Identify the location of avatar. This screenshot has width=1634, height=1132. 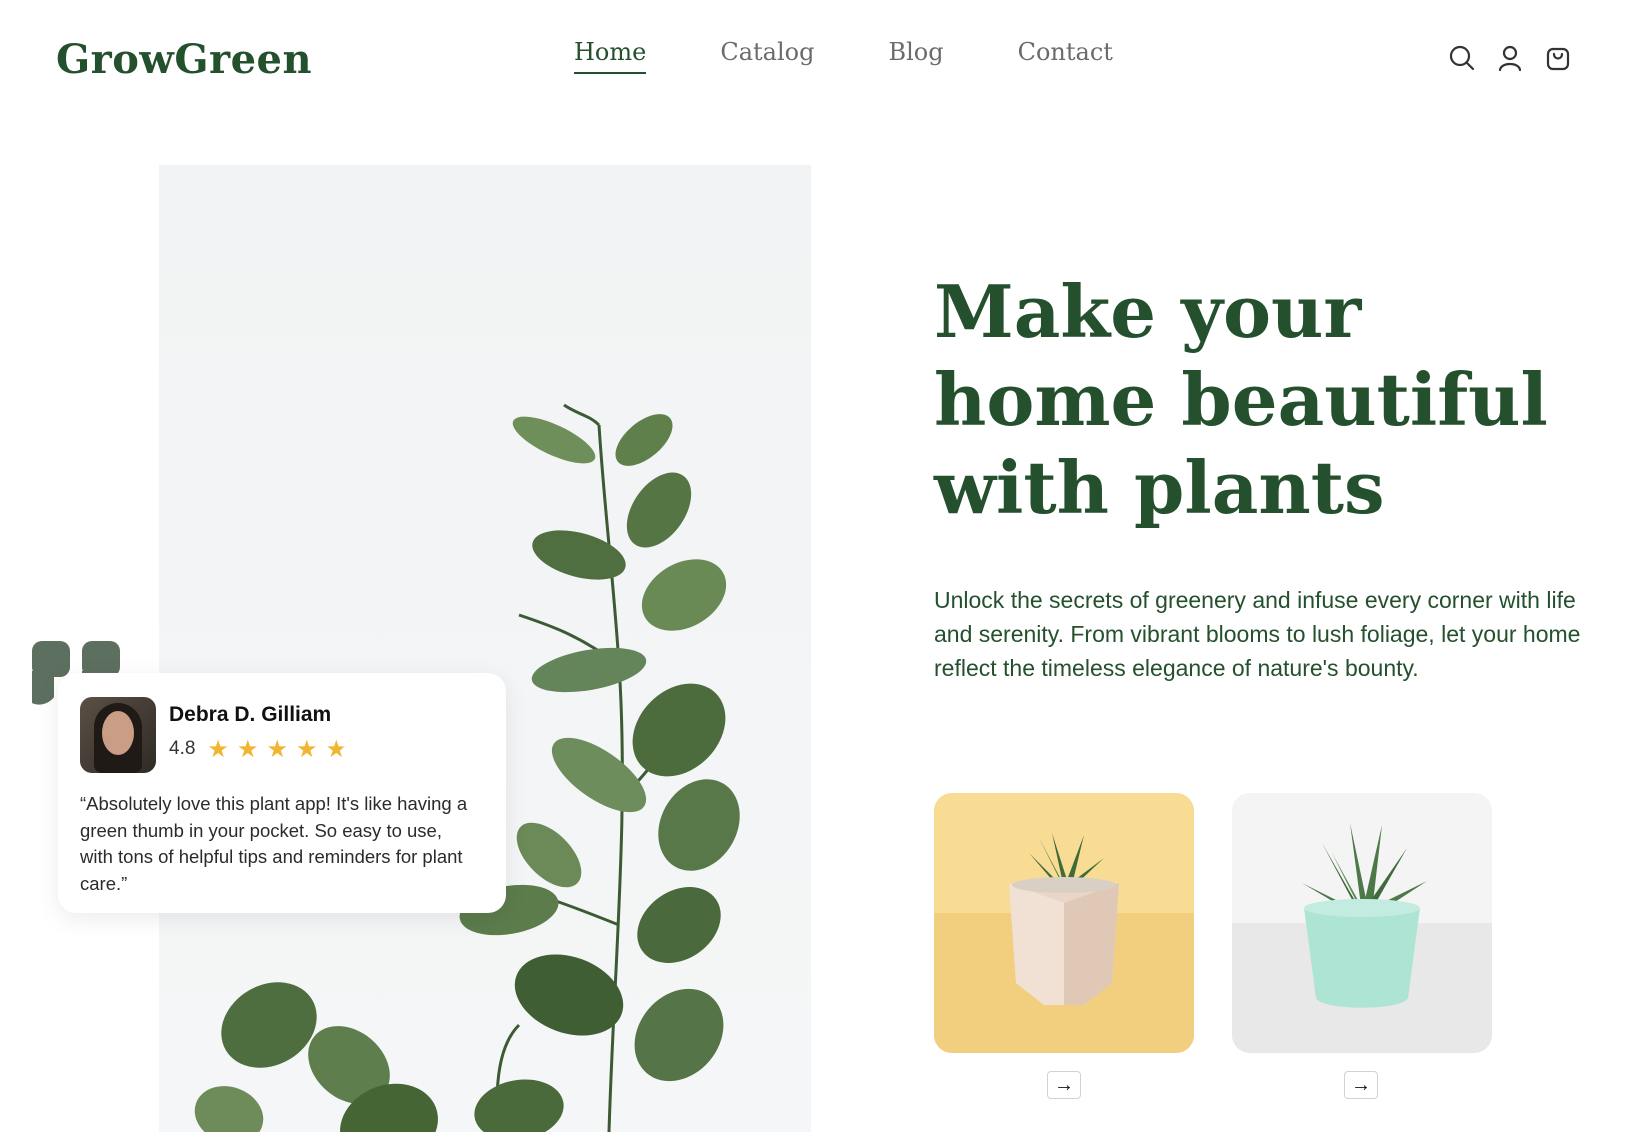
(118, 735).